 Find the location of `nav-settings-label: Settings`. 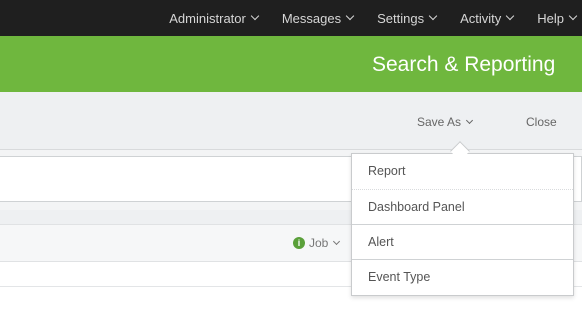

nav-settings-label: Settings is located at coordinates (401, 18).